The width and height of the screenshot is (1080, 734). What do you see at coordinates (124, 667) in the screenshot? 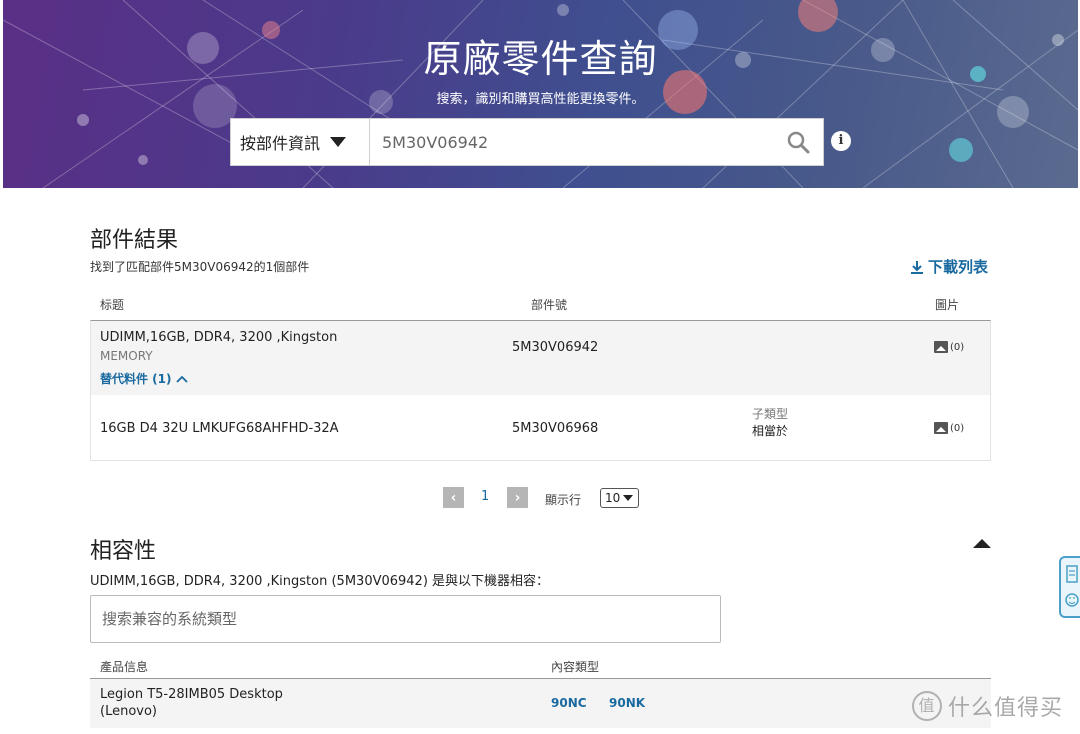
I see `column-header-product: 產品信息` at bounding box center [124, 667].